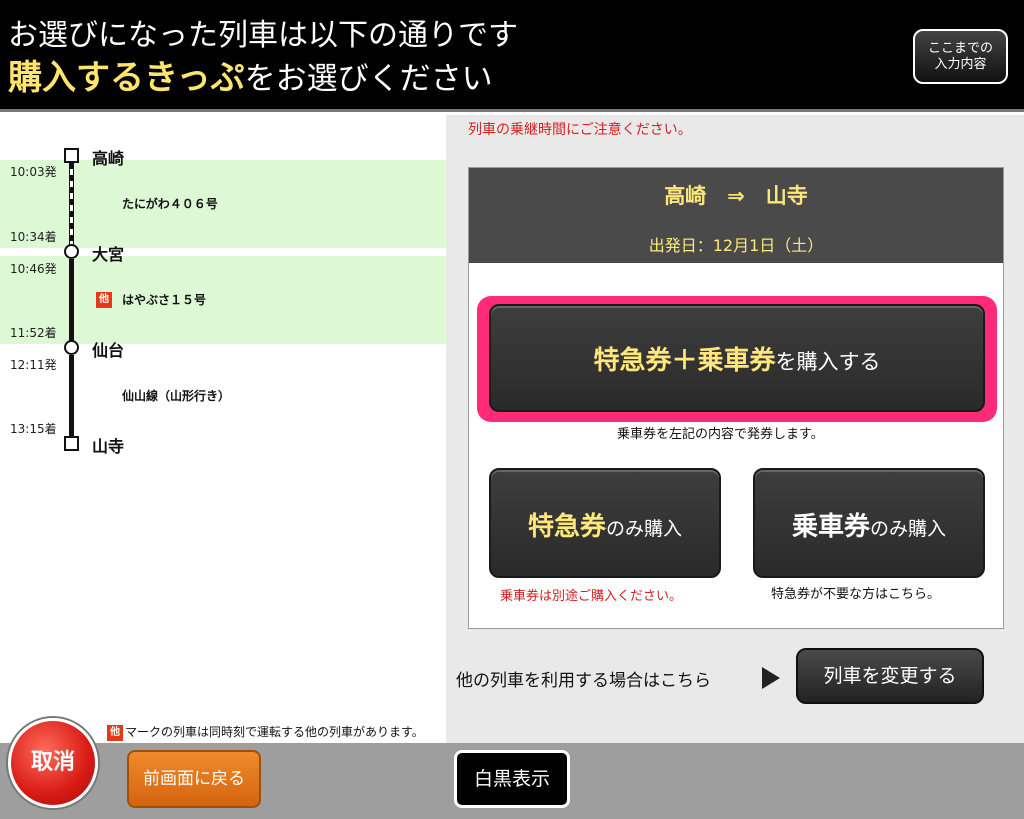 The width and height of the screenshot is (1024, 819). What do you see at coordinates (194, 779) in the screenshot?
I see `back-button: 前画面に戻る` at bounding box center [194, 779].